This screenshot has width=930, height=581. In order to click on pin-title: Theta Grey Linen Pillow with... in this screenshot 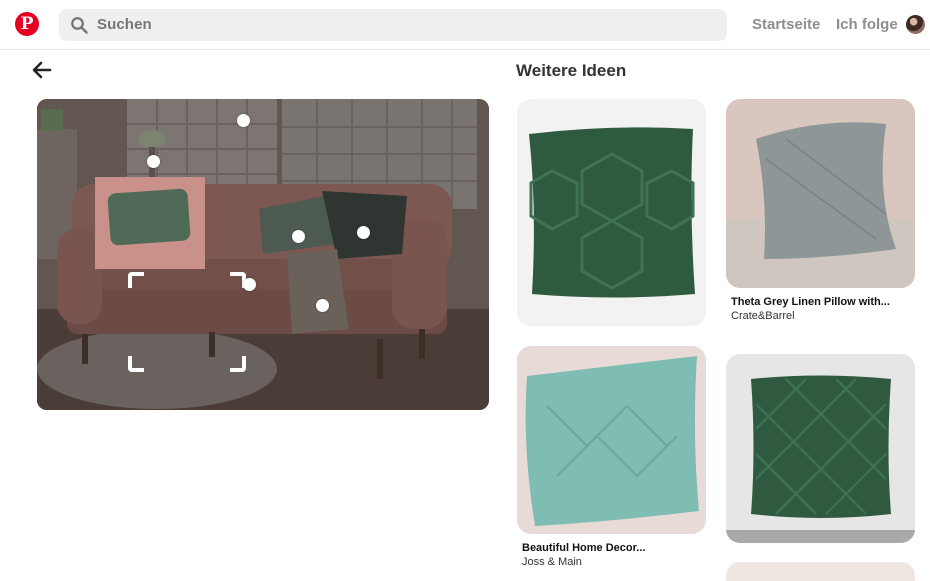, I will do `click(810, 302)`.